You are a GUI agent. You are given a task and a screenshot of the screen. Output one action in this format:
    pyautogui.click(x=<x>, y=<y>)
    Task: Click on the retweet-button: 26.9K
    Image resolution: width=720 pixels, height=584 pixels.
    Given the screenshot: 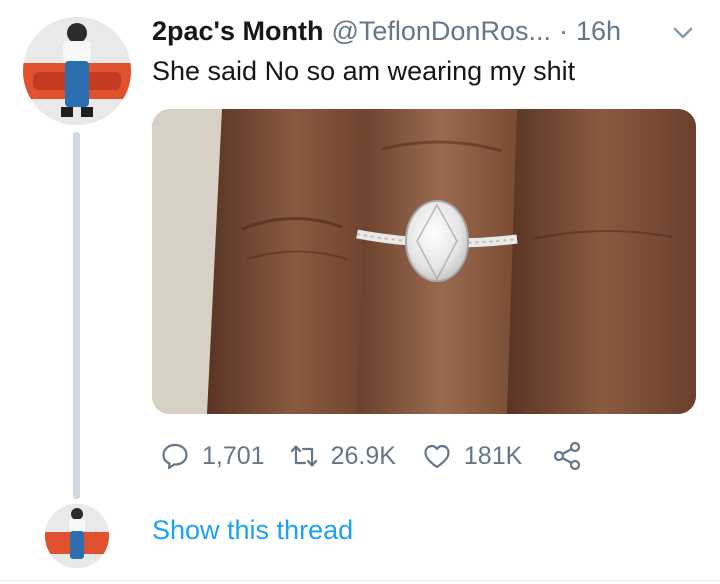 What is the action you would take?
    pyautogui.click(x=342, y=456)
    